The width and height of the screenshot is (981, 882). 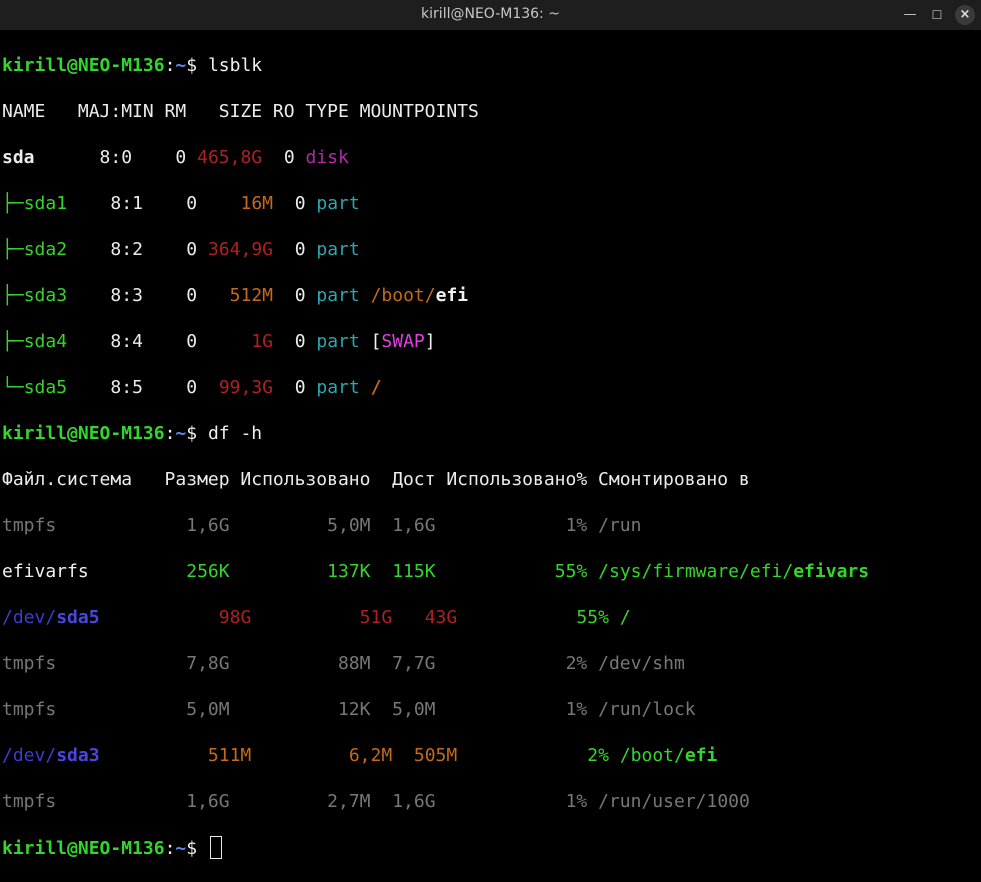 What do you see at coordinates (219, 341) in the screenshot?
I see `lsblk-row: ├─sda4 8:4 0 1G 0 part [SWAP]` at bounding box center [219, 341].